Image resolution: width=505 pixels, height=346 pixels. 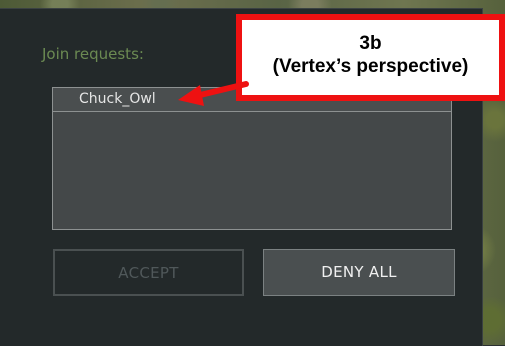 What do you see at coordinates (93, 54) in the screenshot?
I see `join-requests-label: Join requests:` at bounding box center [93, 54].